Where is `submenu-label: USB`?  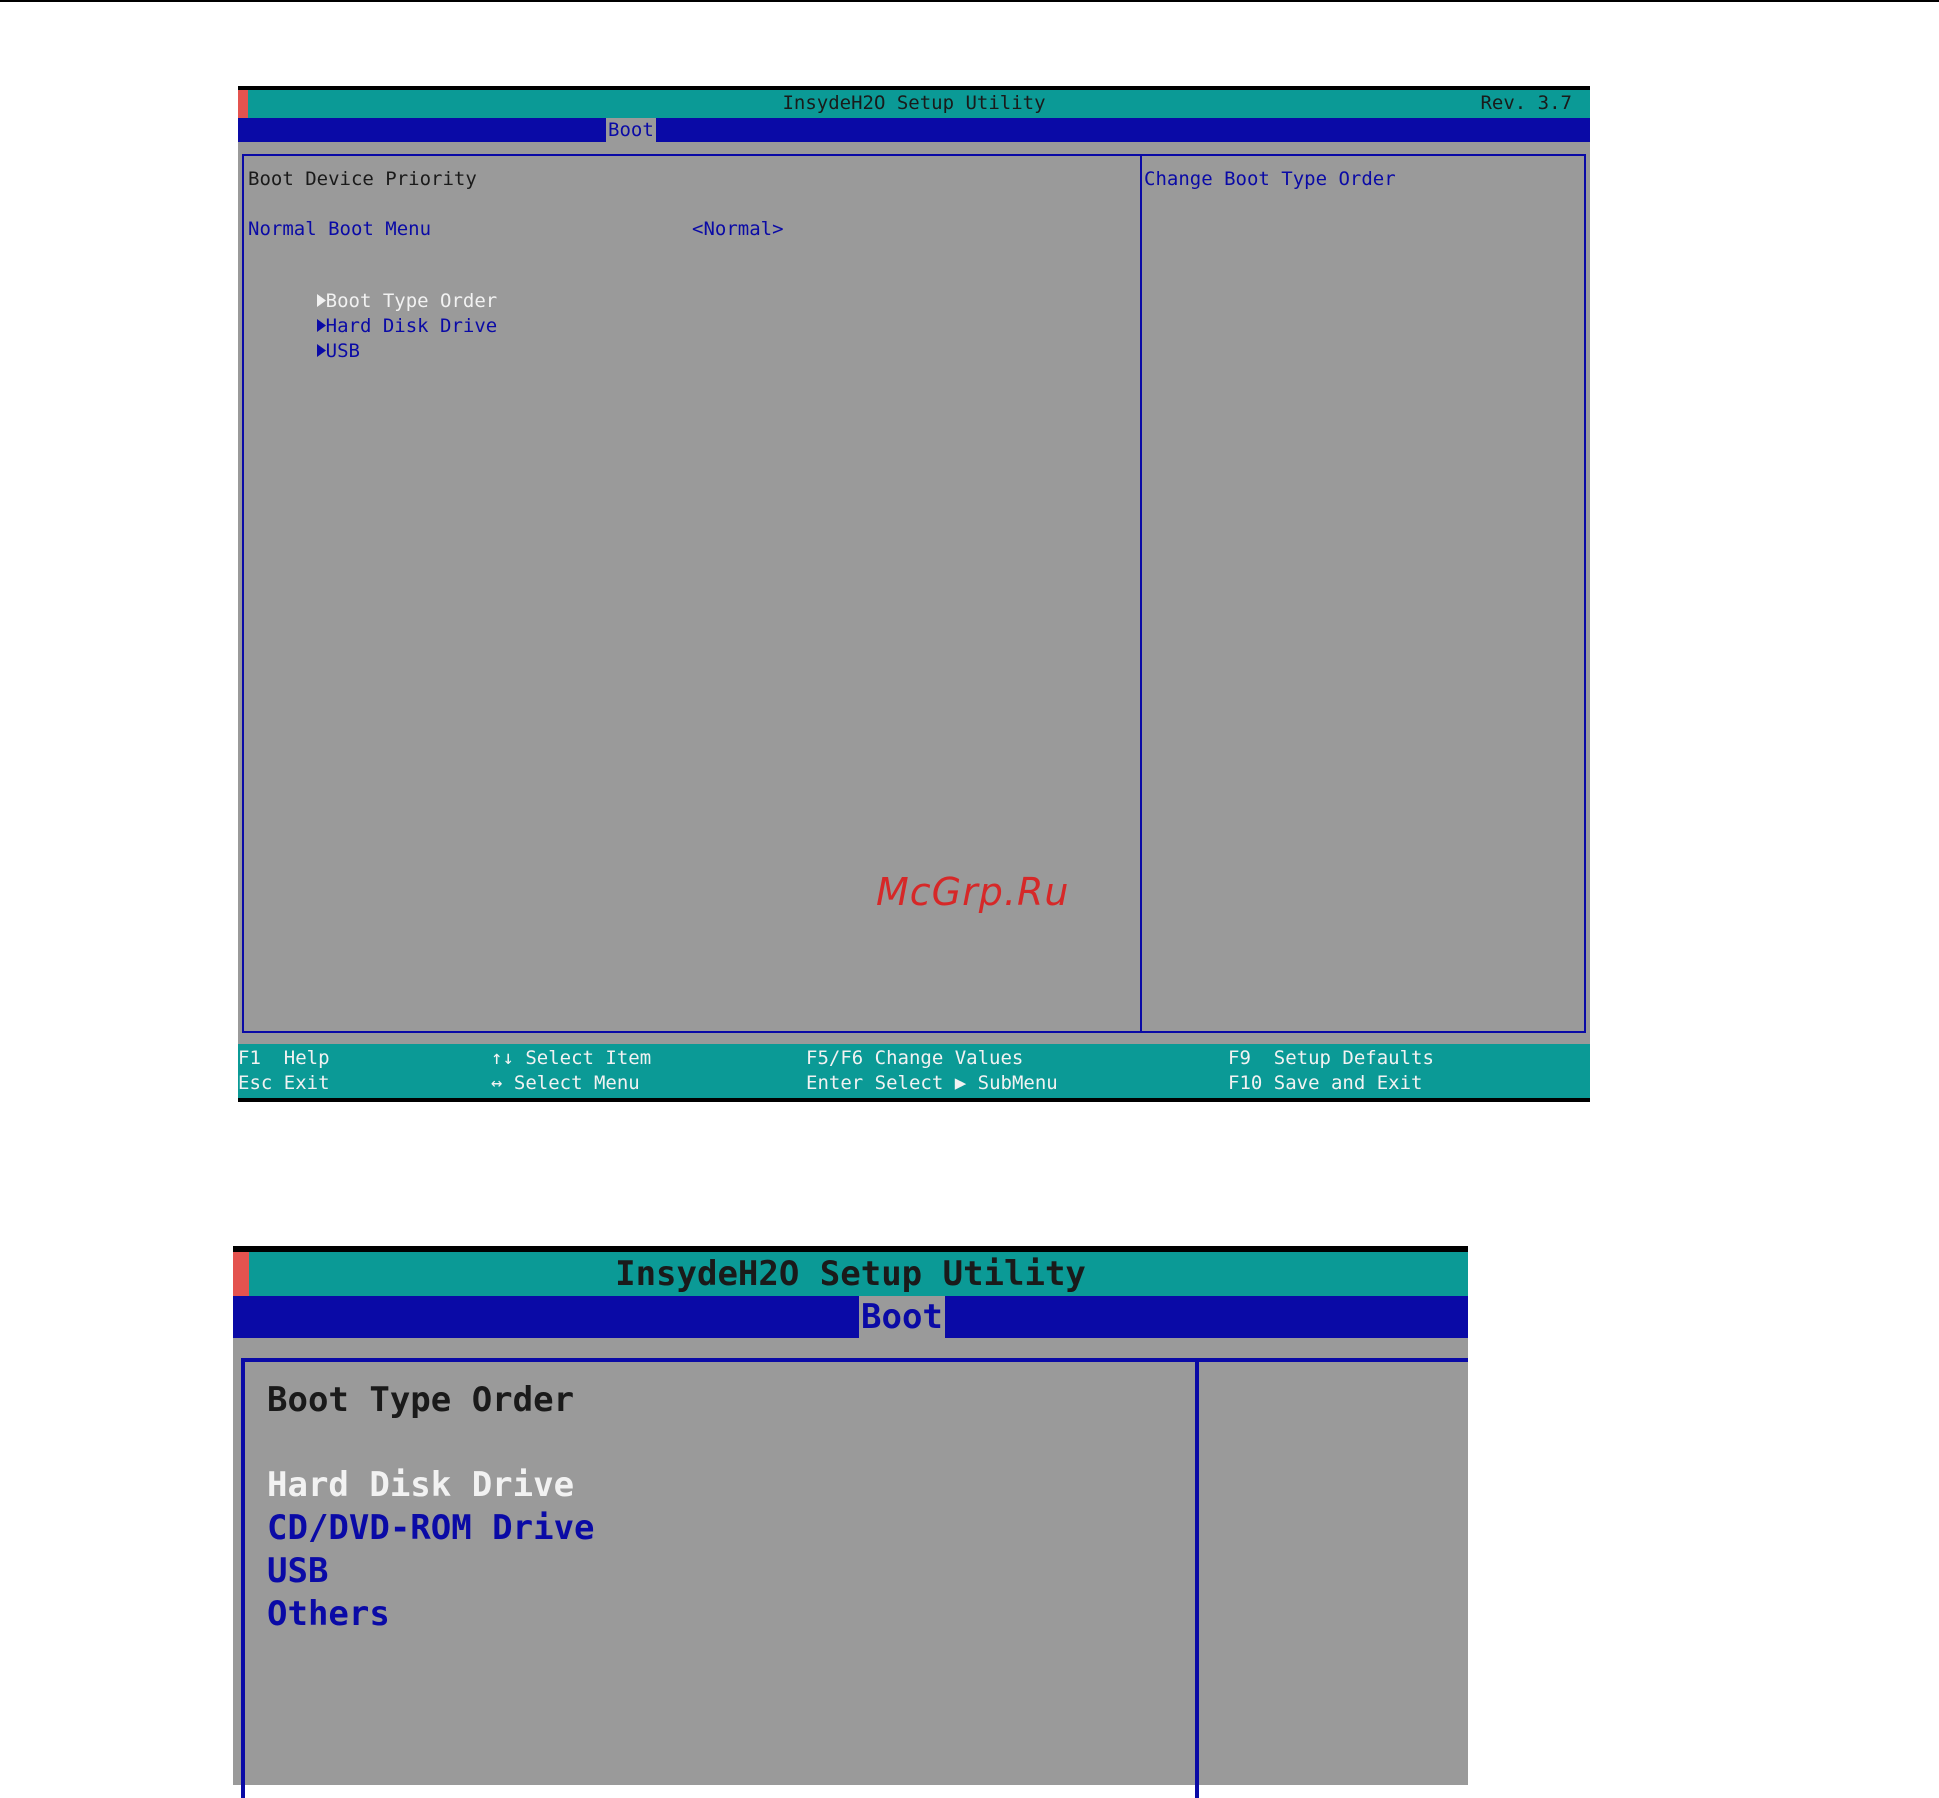
submenu-label: USB is located at coordinates (342, 351).